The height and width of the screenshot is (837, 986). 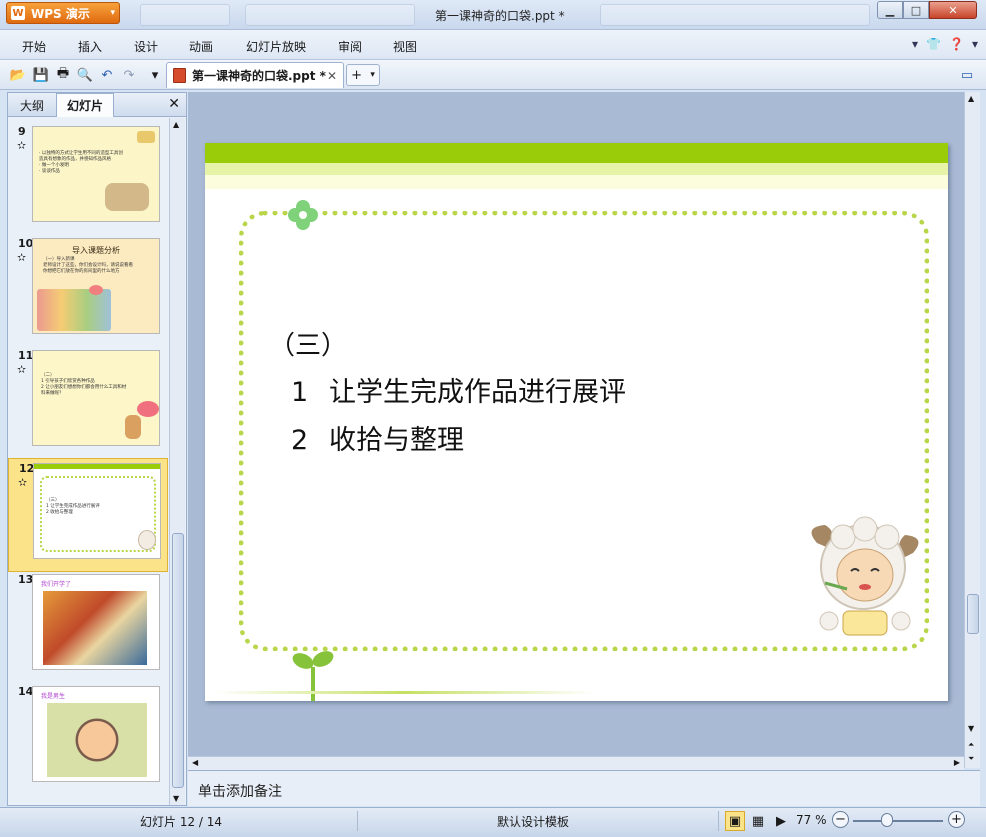 What do you see at coordinates (155, 75) in the screenshot?
I see `customize-toolbar-icon: ▾` at bounding box center [155, 75].